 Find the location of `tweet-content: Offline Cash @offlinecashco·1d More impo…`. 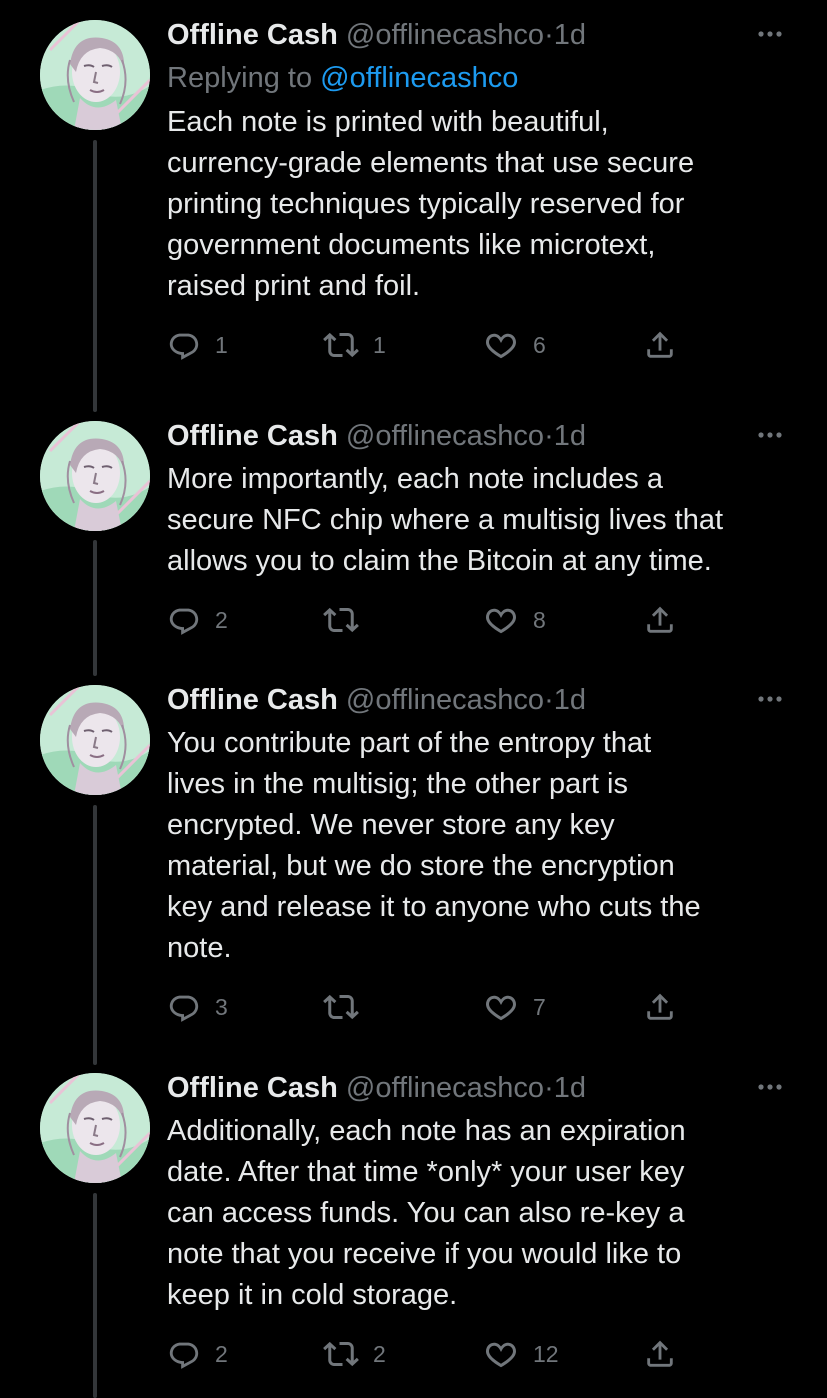

tweet-content: Offline Cash @offlinecashco·1d More impo… is located at coordinates (477, 528).